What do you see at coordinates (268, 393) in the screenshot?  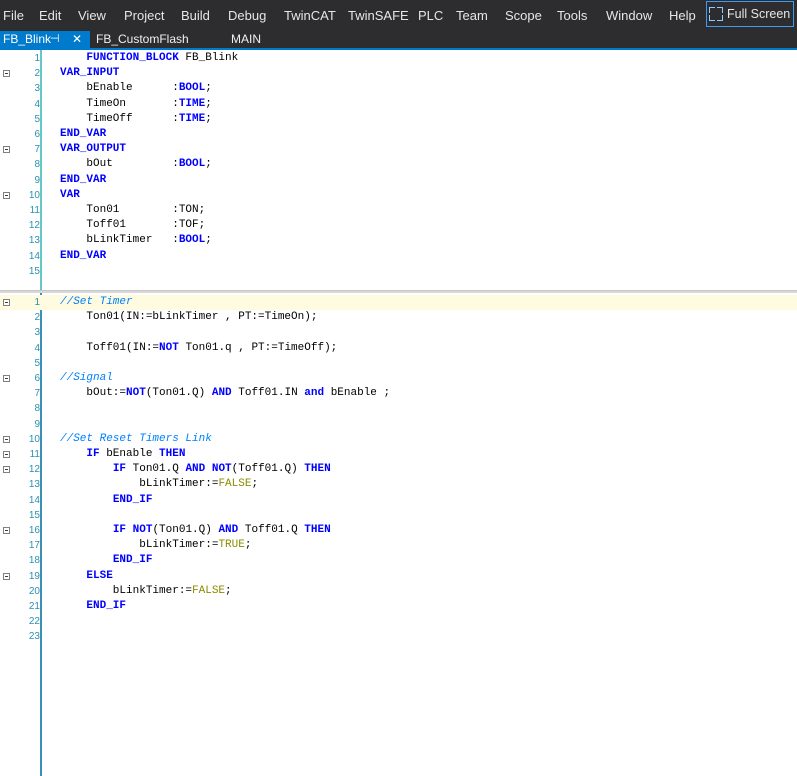 I see `code-token: Toff01.IN` at bounding box center [268, 393].